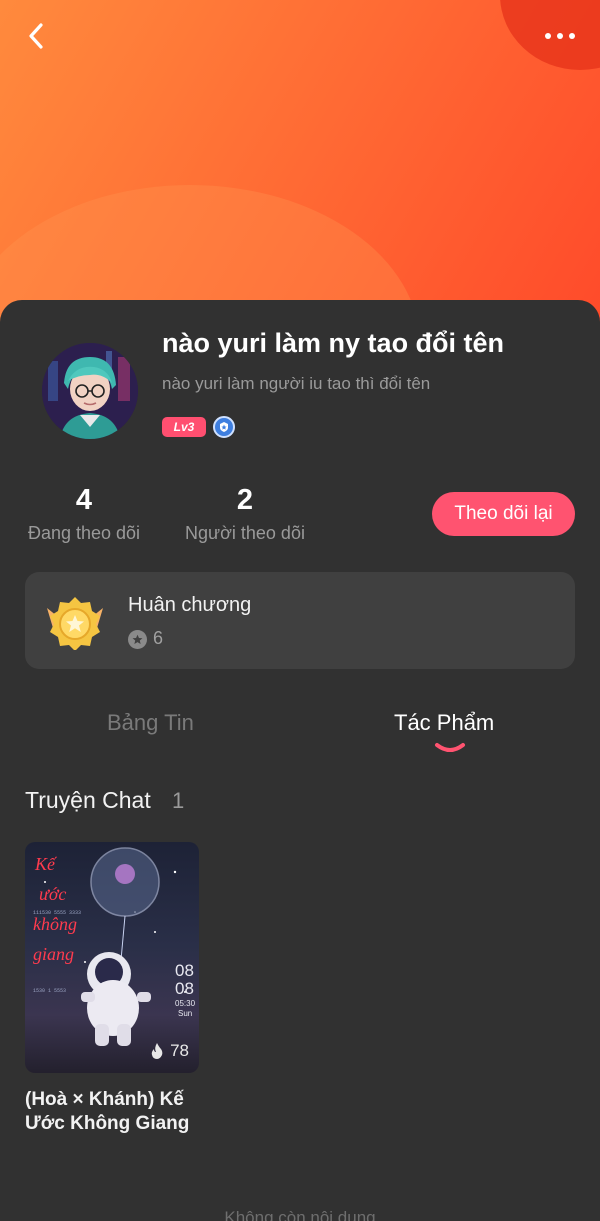 This screenshot has height=1221, width=600. Describe the element at coordinates (300, 620) in the screenshot. I see `medals-card: Huân chương 6` at that location.